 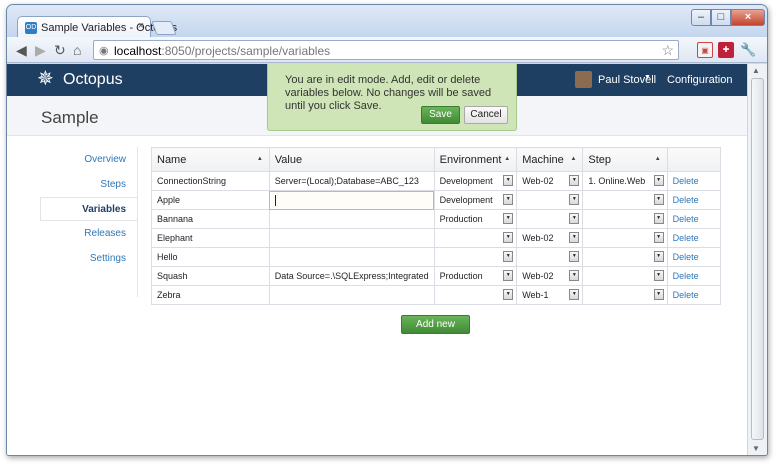 I want to click on vertical-scrollbar: ▲ ▼, so click(x=757, y=259).